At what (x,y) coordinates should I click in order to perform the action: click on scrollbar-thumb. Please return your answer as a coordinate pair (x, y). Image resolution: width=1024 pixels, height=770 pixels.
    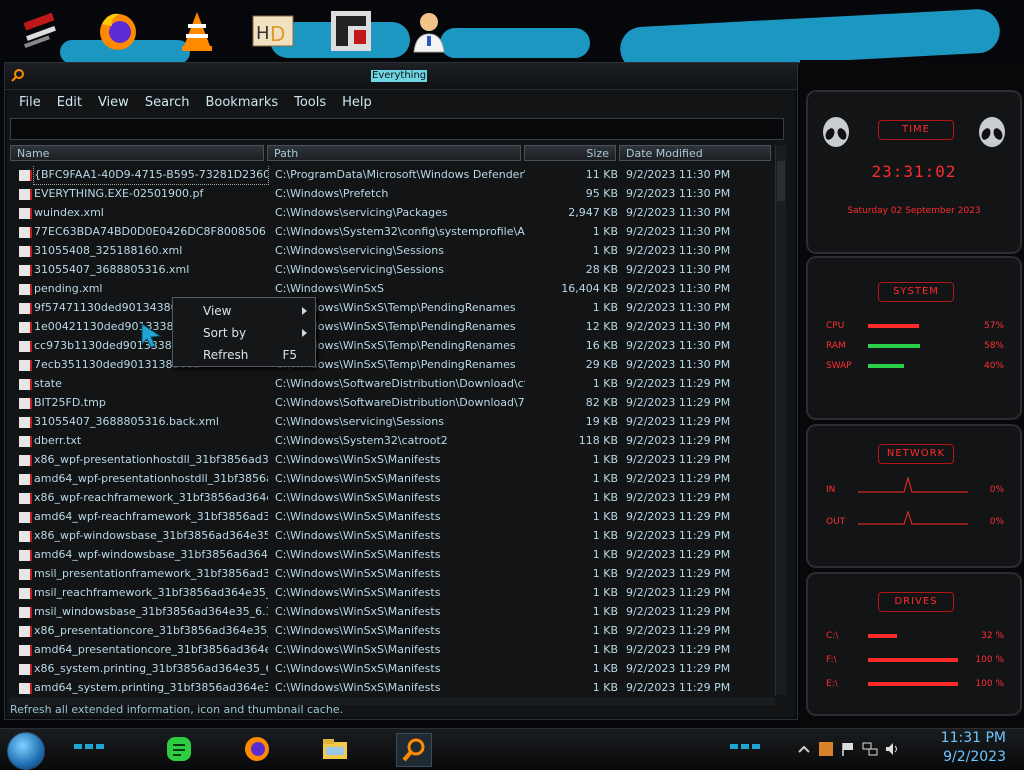
    Looking at the image, I should click on (781, 181).